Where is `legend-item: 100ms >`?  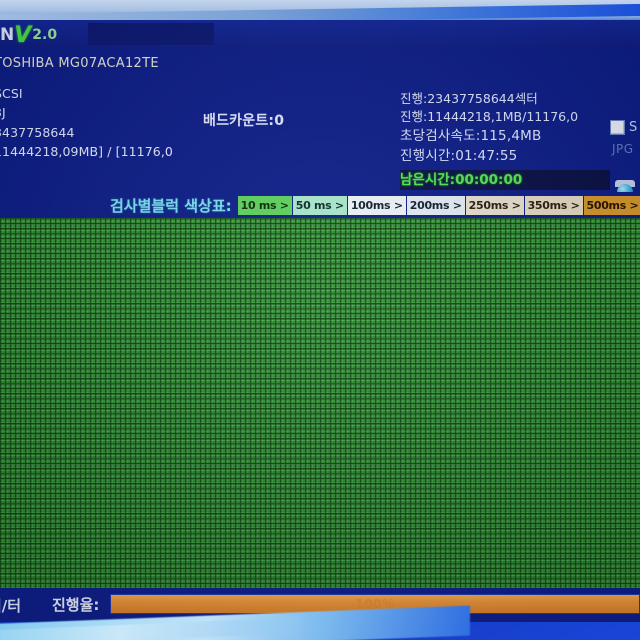 legend-item: 100ms > is located at coordinates (377, 205).